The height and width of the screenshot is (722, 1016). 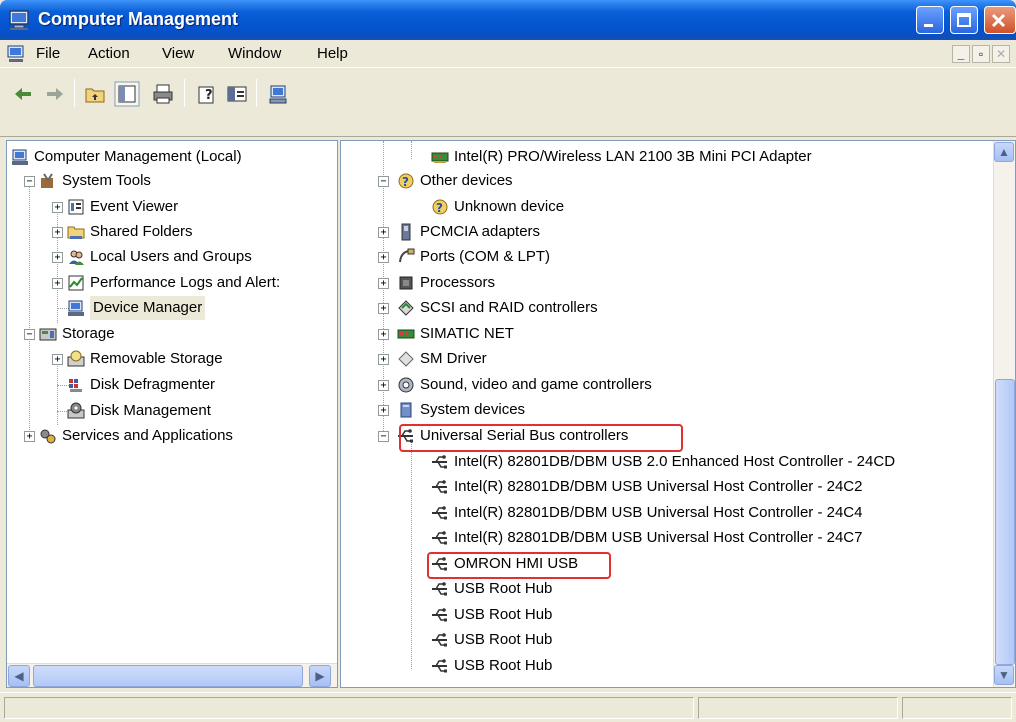 I want to click on tree-item-label: Shared Folders, so click(x=141, y=231).